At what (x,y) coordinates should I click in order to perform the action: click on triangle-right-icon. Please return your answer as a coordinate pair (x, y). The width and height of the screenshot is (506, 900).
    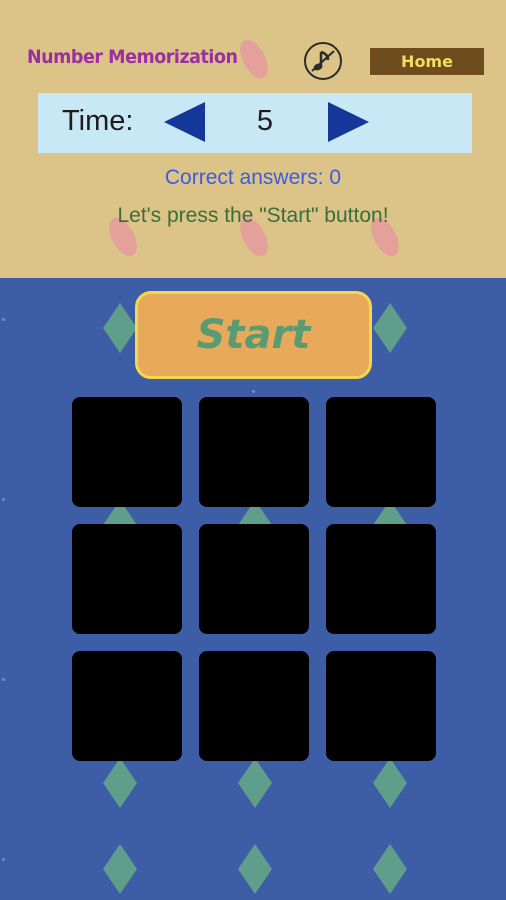
    Looking at the image, I should click on (348, 122).